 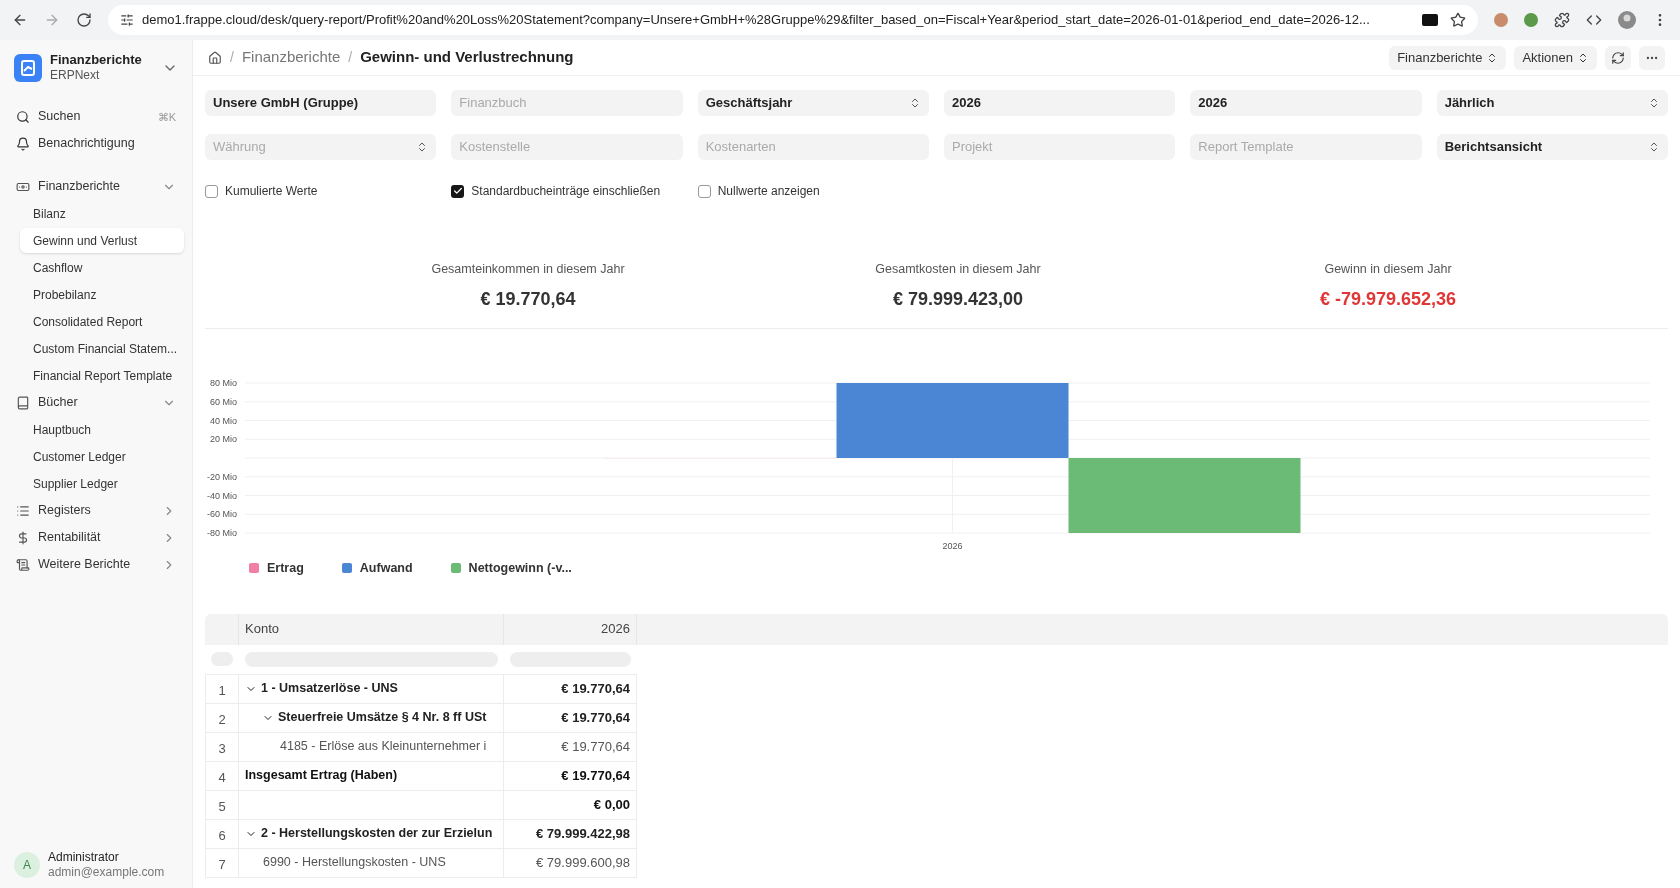 What do you see at coordinates (321, 103) in the screenshot?
I see `input-field: Unsere GmbH (Gruppe)` at bounding box center [321, 103].